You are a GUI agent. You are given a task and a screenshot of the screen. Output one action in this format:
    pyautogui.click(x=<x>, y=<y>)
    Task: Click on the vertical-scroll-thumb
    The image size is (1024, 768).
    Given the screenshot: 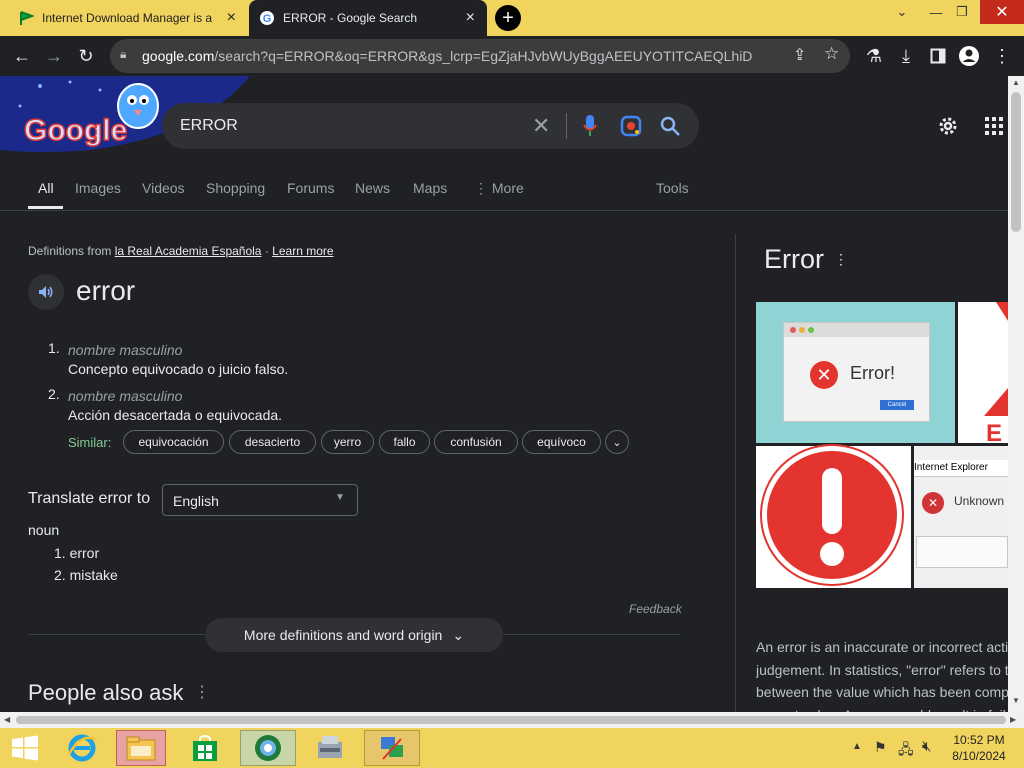 What is the action you would take?
    pyautogui.click(x=1016, y=162)
    